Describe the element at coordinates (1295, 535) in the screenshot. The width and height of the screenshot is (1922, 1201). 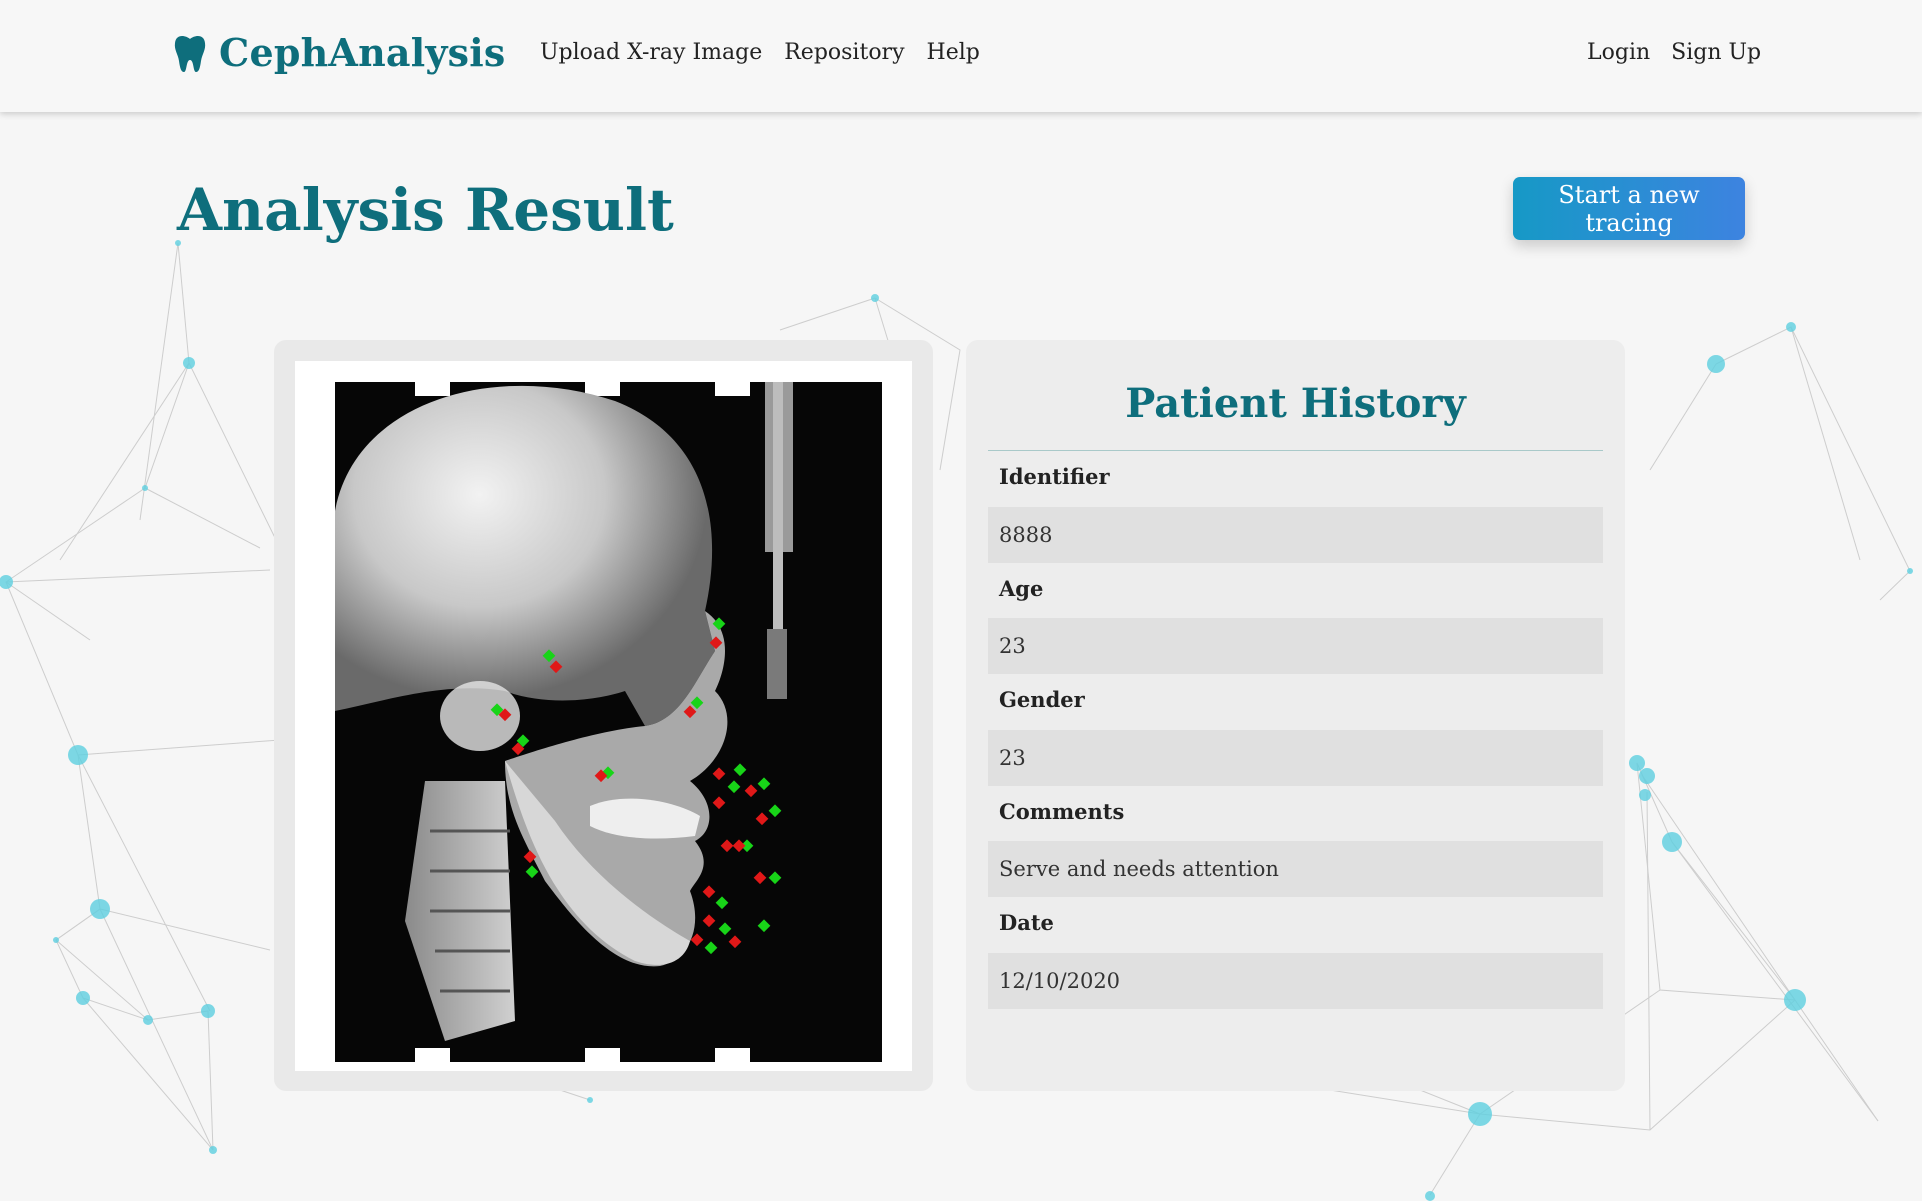
I see `identifier-value: 8888` at that location.